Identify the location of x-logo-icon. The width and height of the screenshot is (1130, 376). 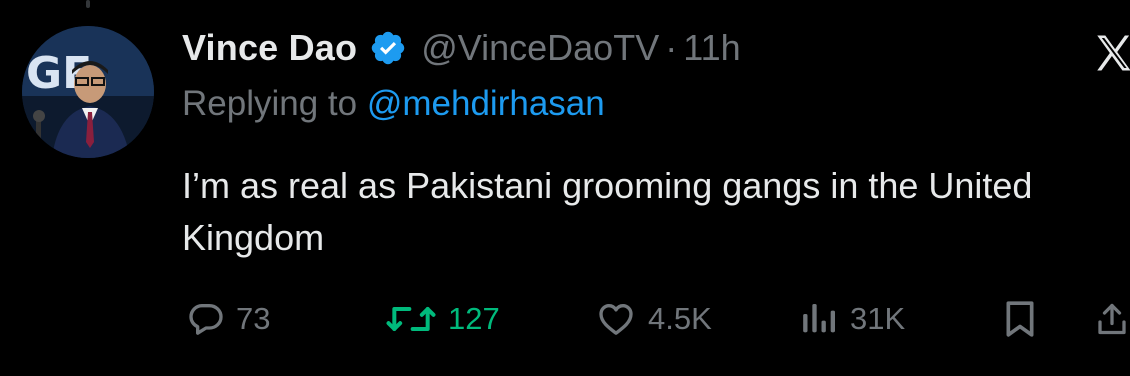
(1110, 53).